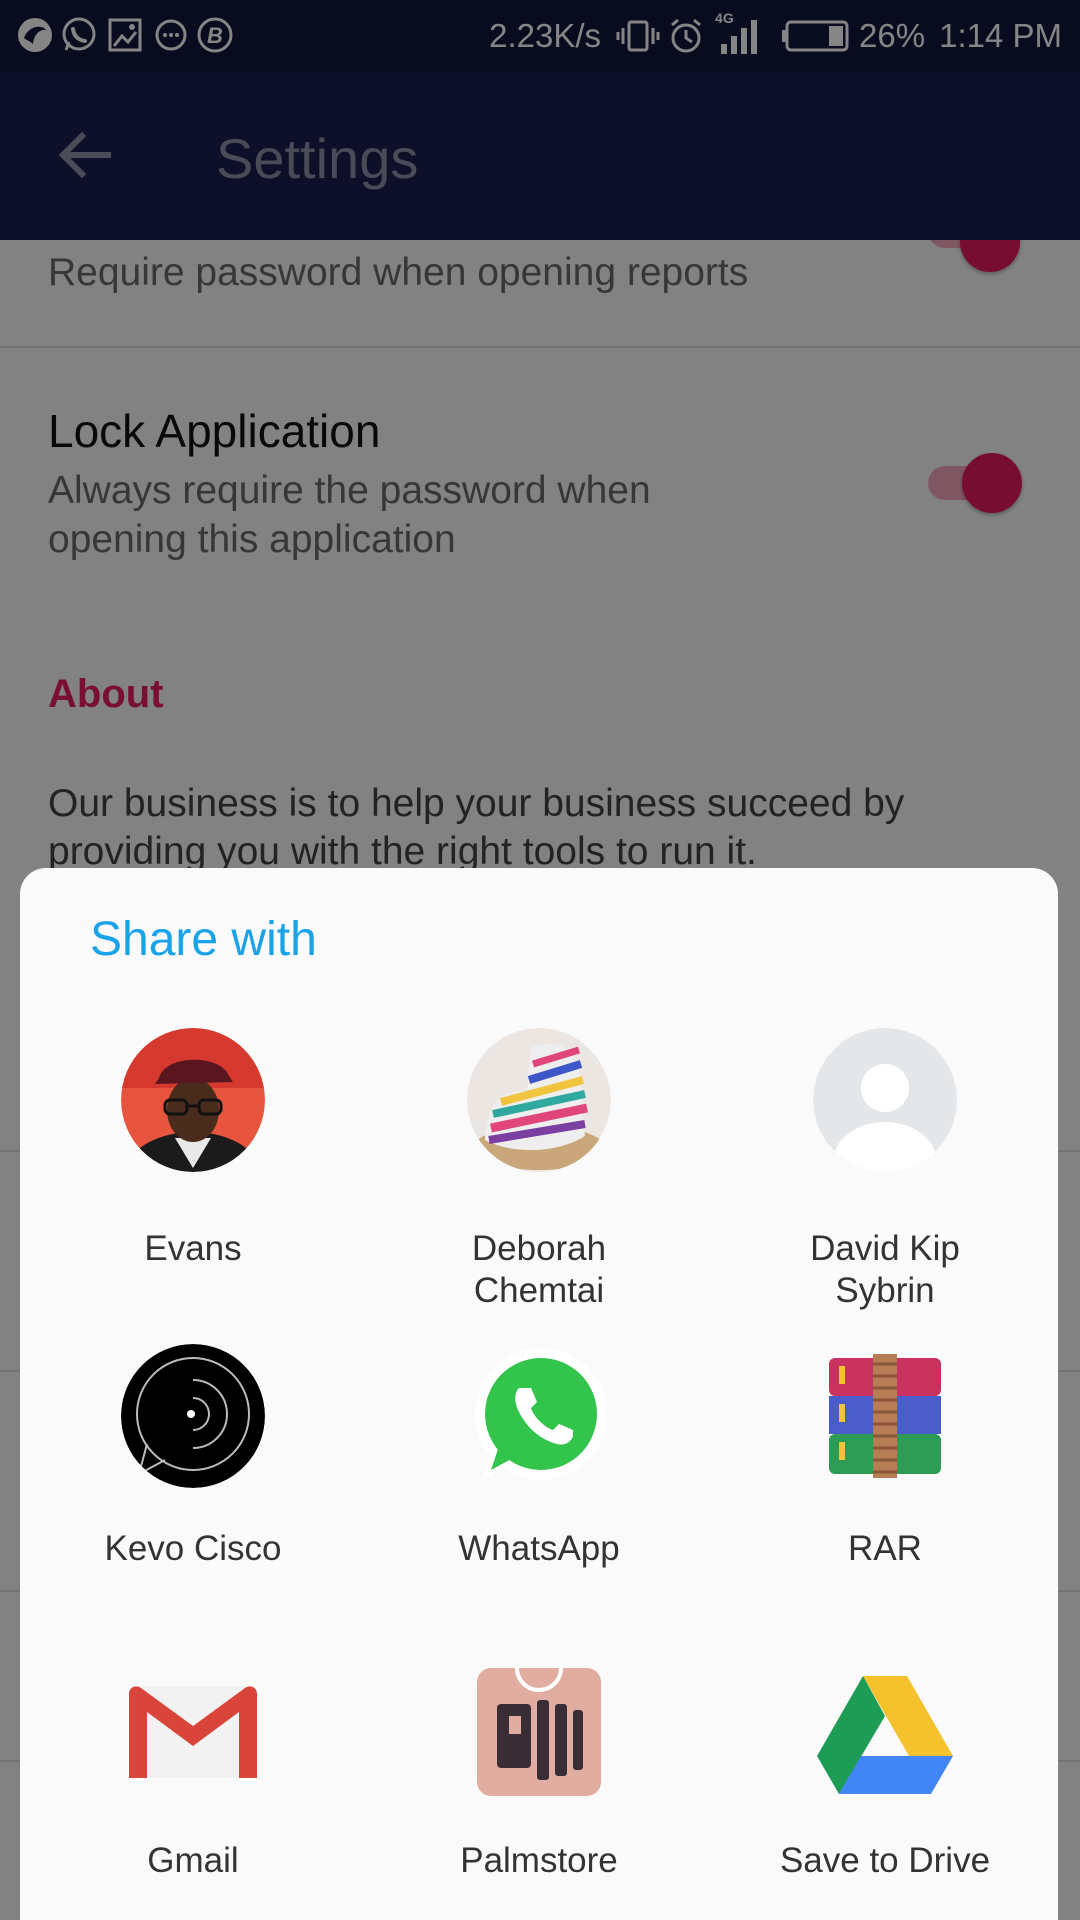 The width and height of the screenshot is (1080, 1920). I want to click on share-target-drive: Save to Drive, so click(885, 1790).